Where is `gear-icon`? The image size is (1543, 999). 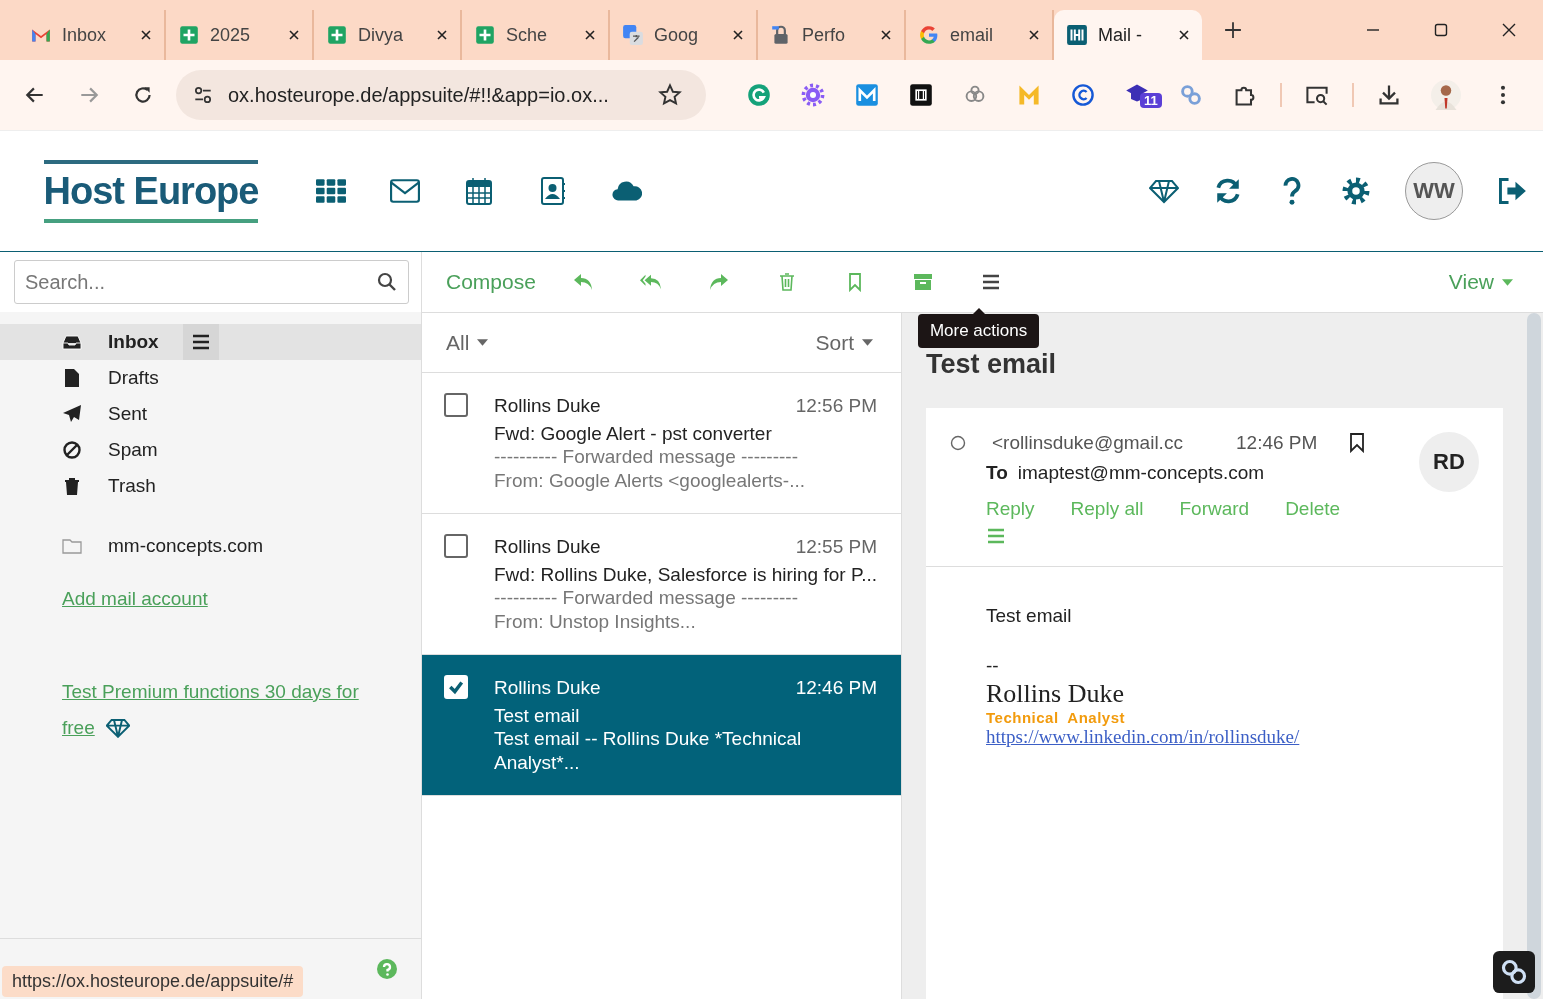
gear-icon is located at coordinates (813, 95).